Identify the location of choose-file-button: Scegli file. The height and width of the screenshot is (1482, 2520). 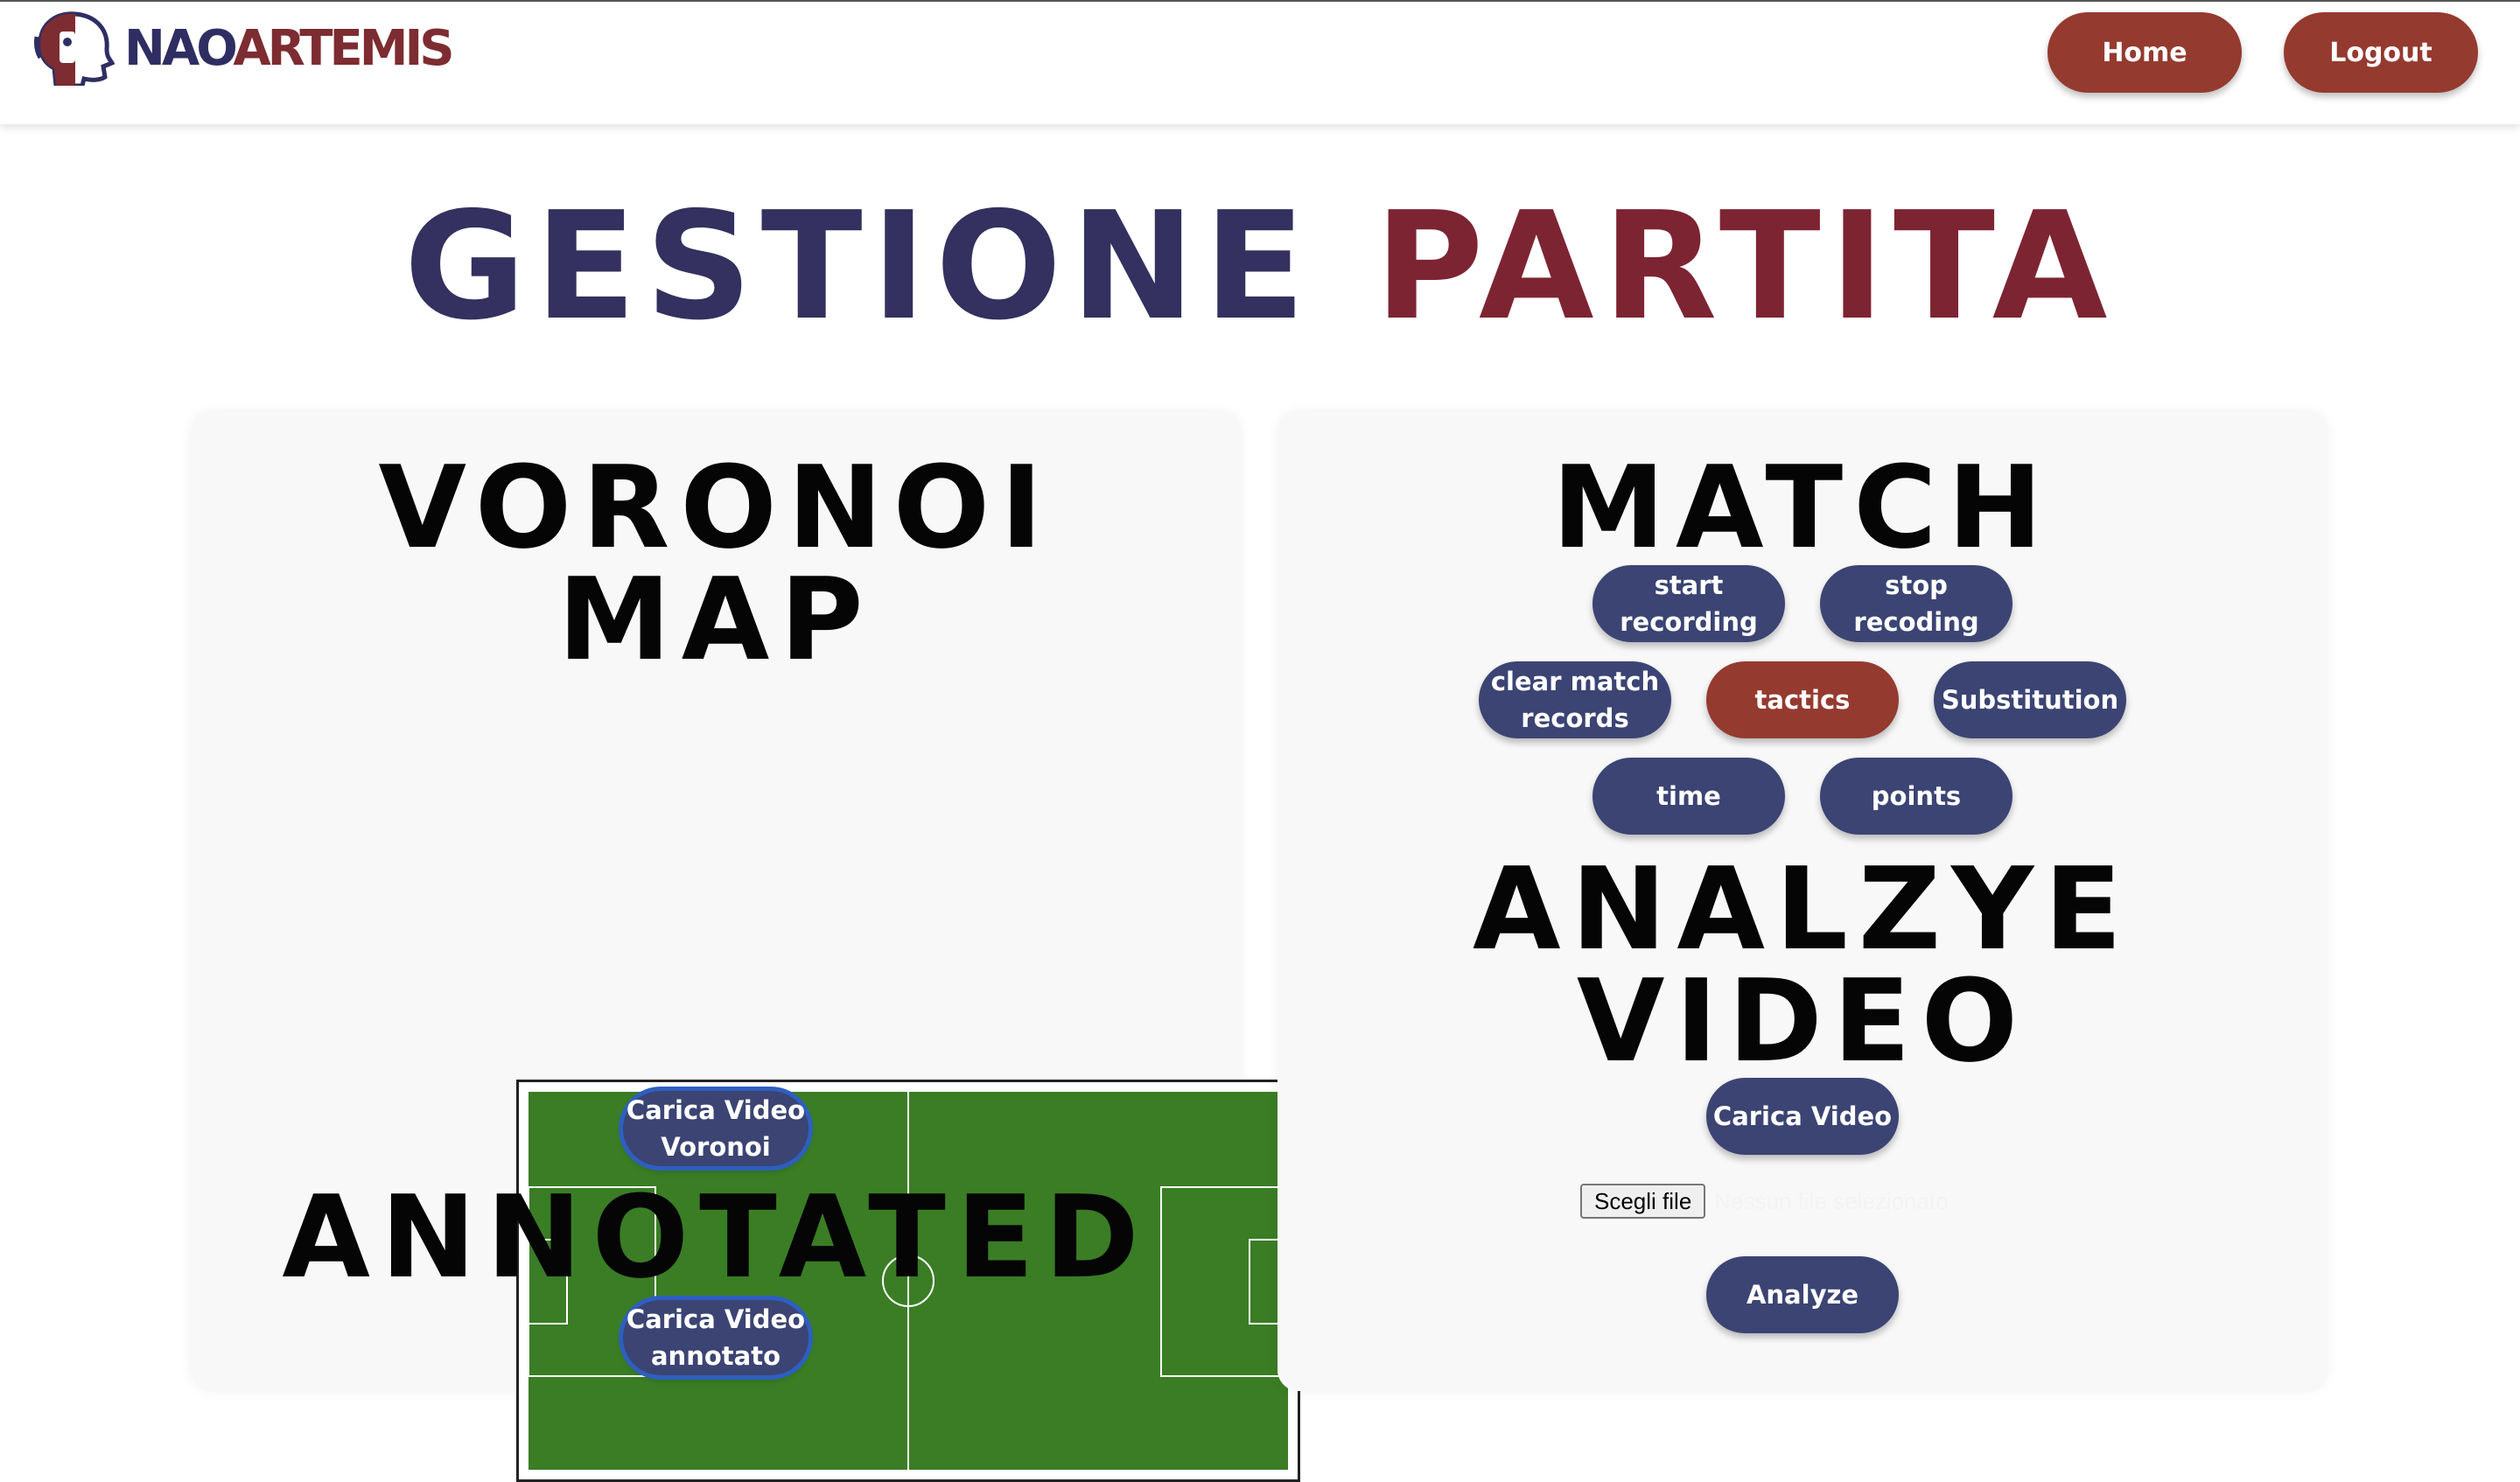
(1643, 1201).